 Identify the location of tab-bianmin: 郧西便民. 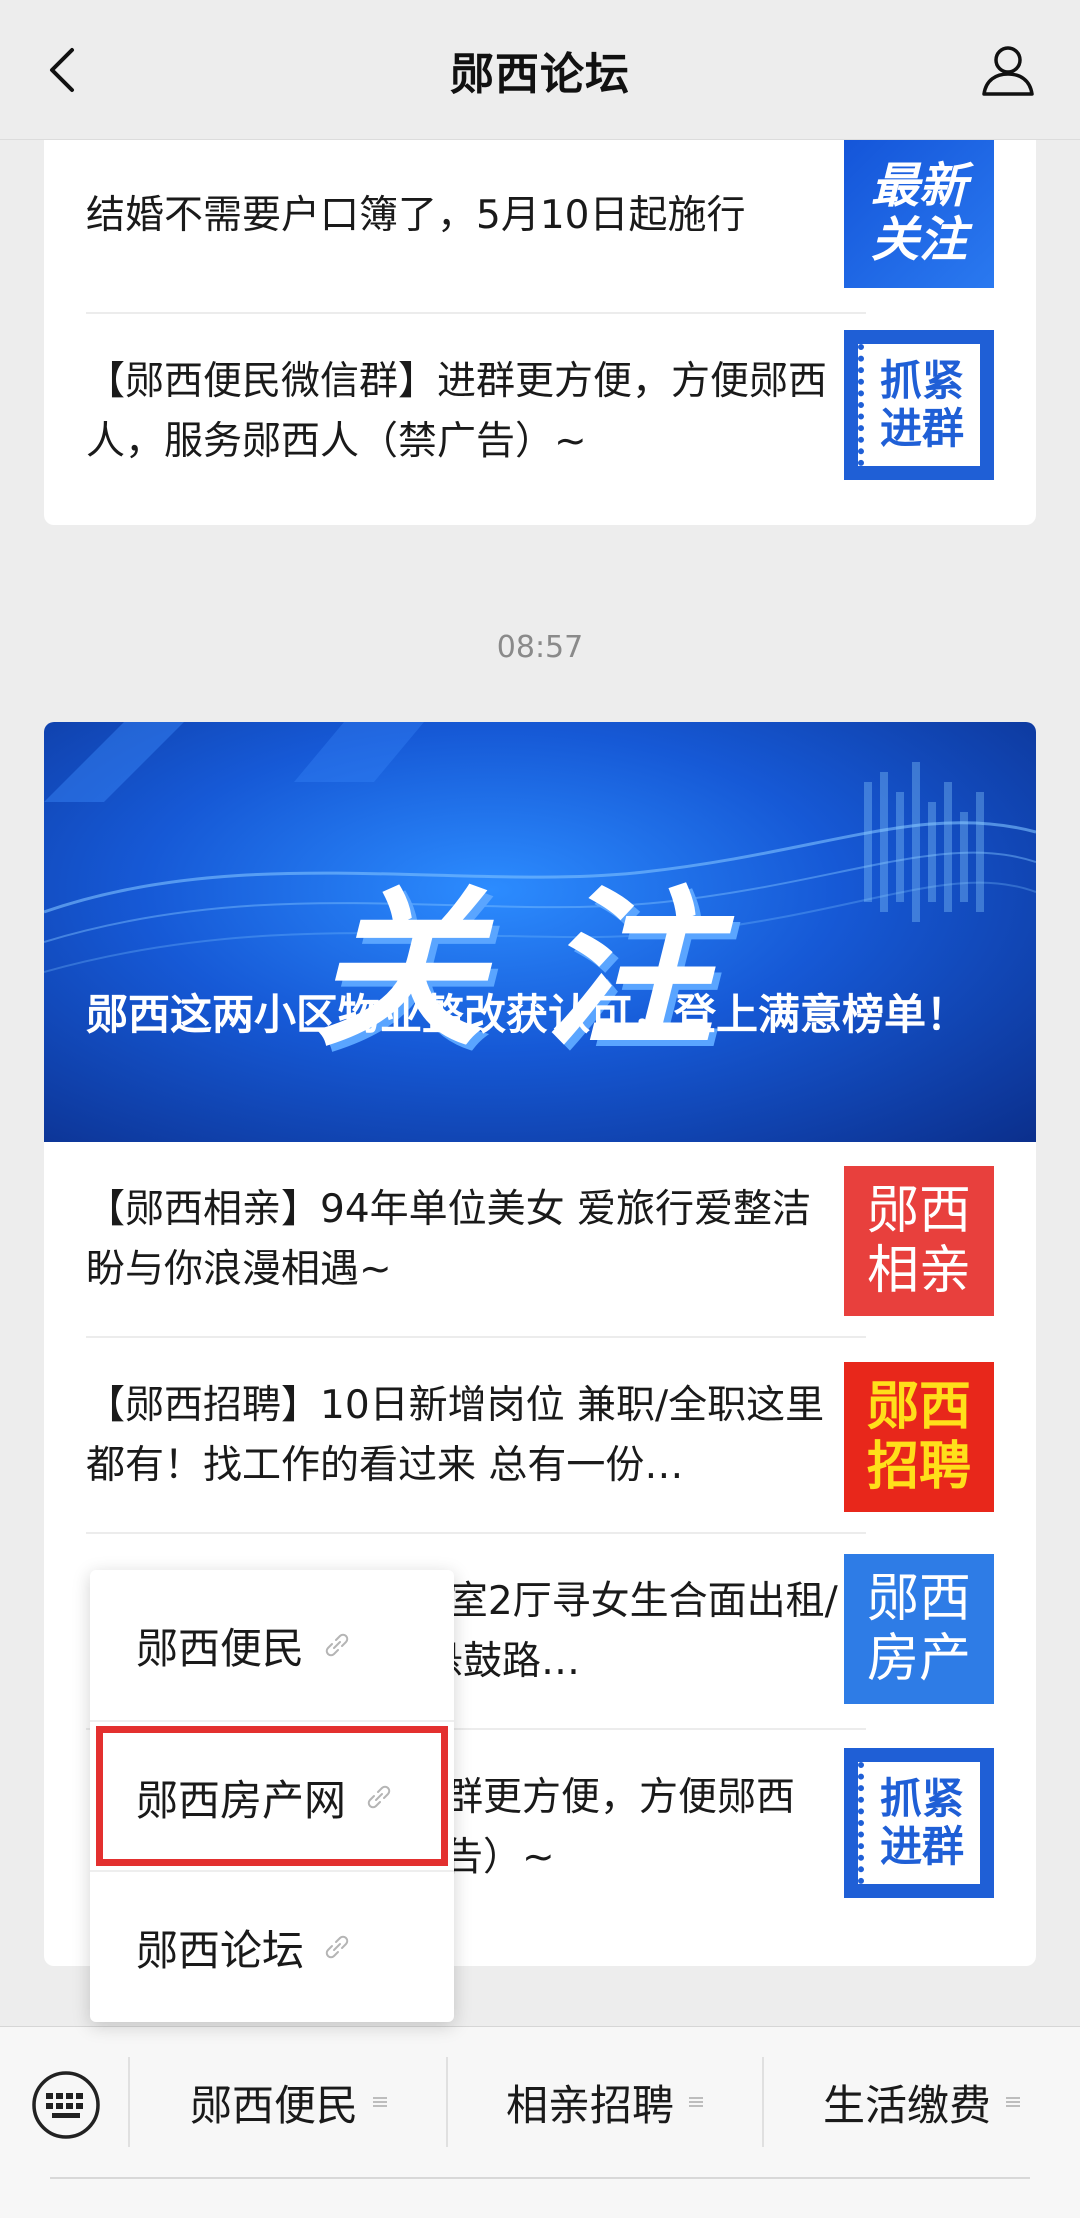
(289, 2102).